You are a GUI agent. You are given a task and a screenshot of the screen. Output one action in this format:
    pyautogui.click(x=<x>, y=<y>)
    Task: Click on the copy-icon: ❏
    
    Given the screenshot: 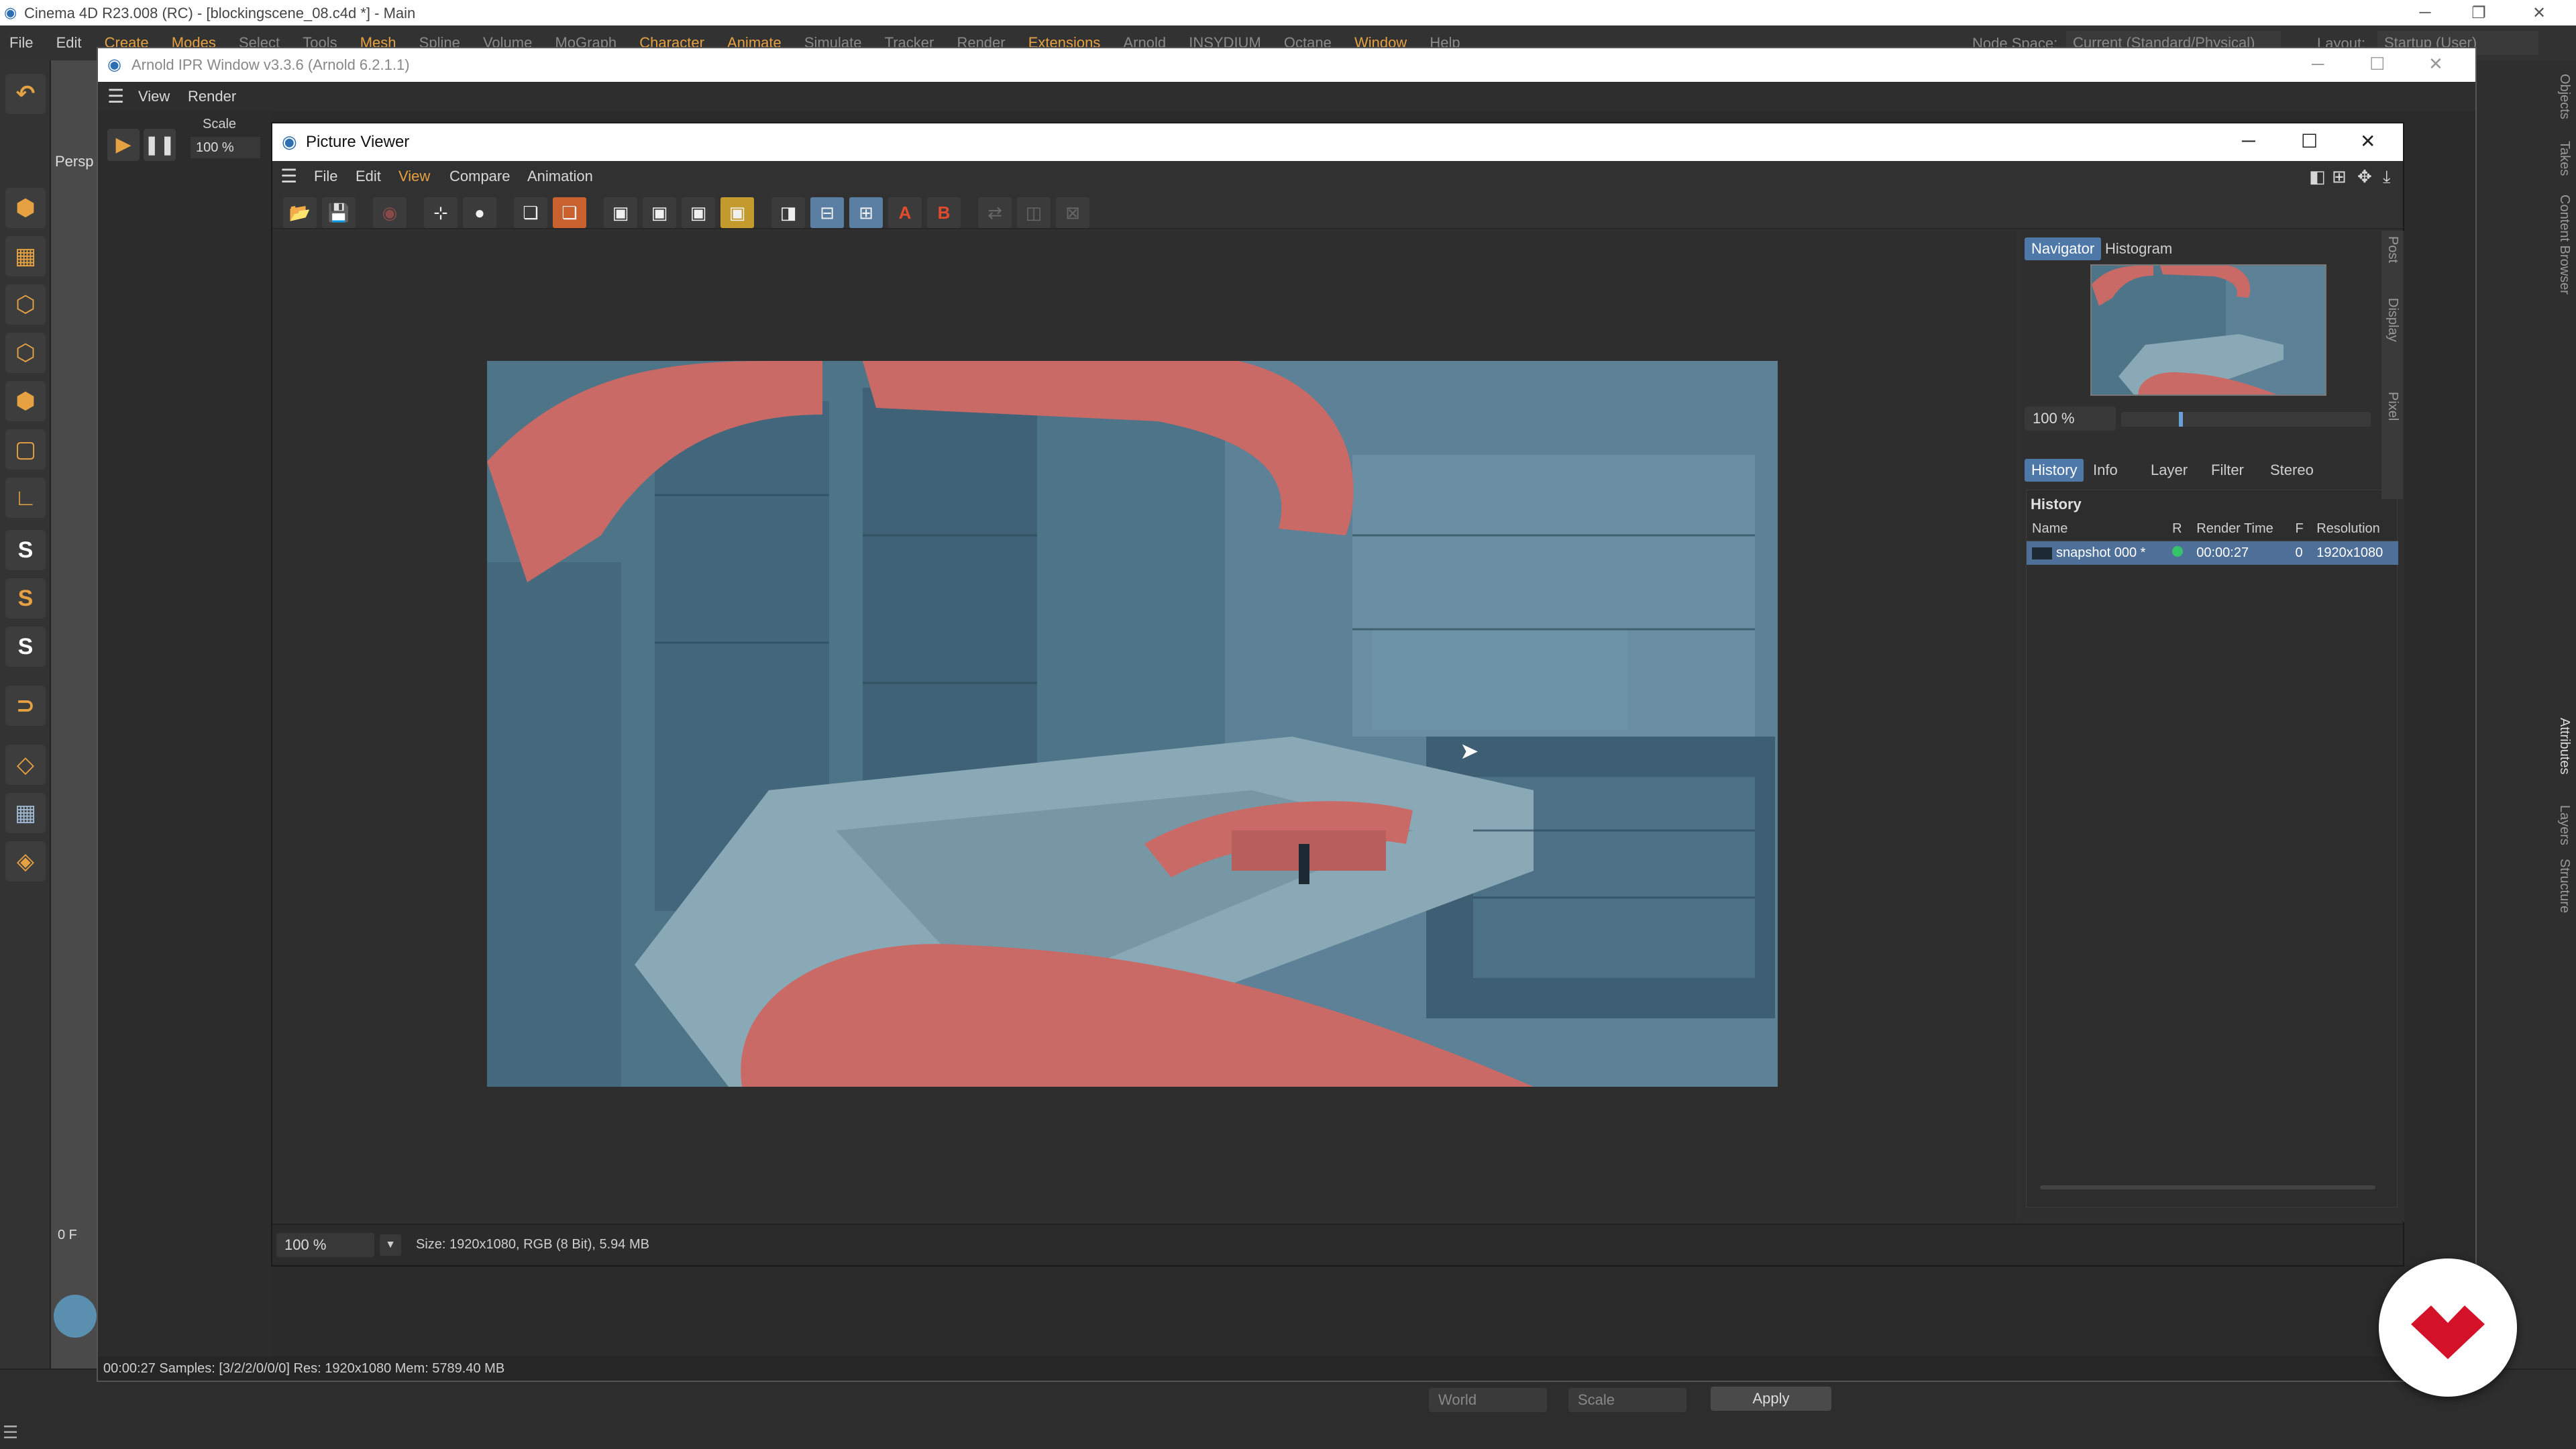 What is the action you would take?
    pyautogui.click(x=530, y=212)
    